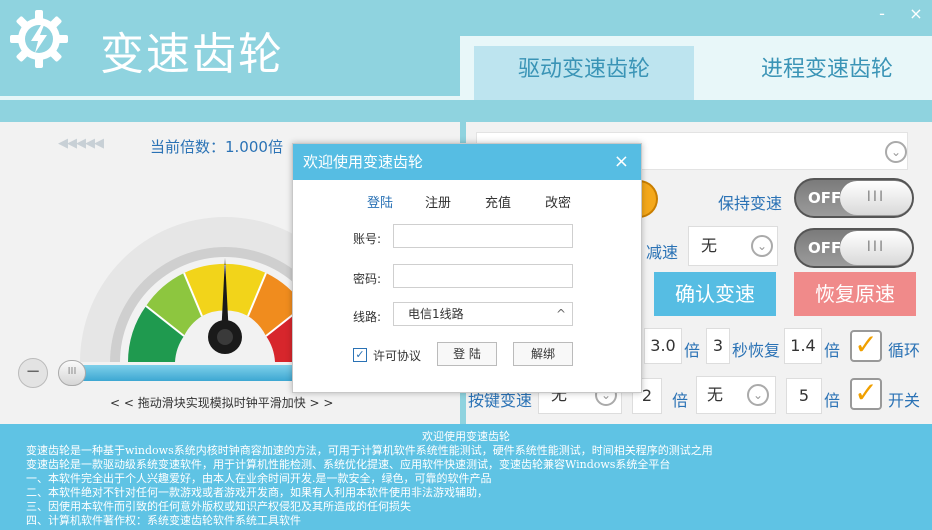  Describe the element at coordinates (466, 436) in the screenshot. I see `info-heading: 欢迎使用变速齿轮` at that location.